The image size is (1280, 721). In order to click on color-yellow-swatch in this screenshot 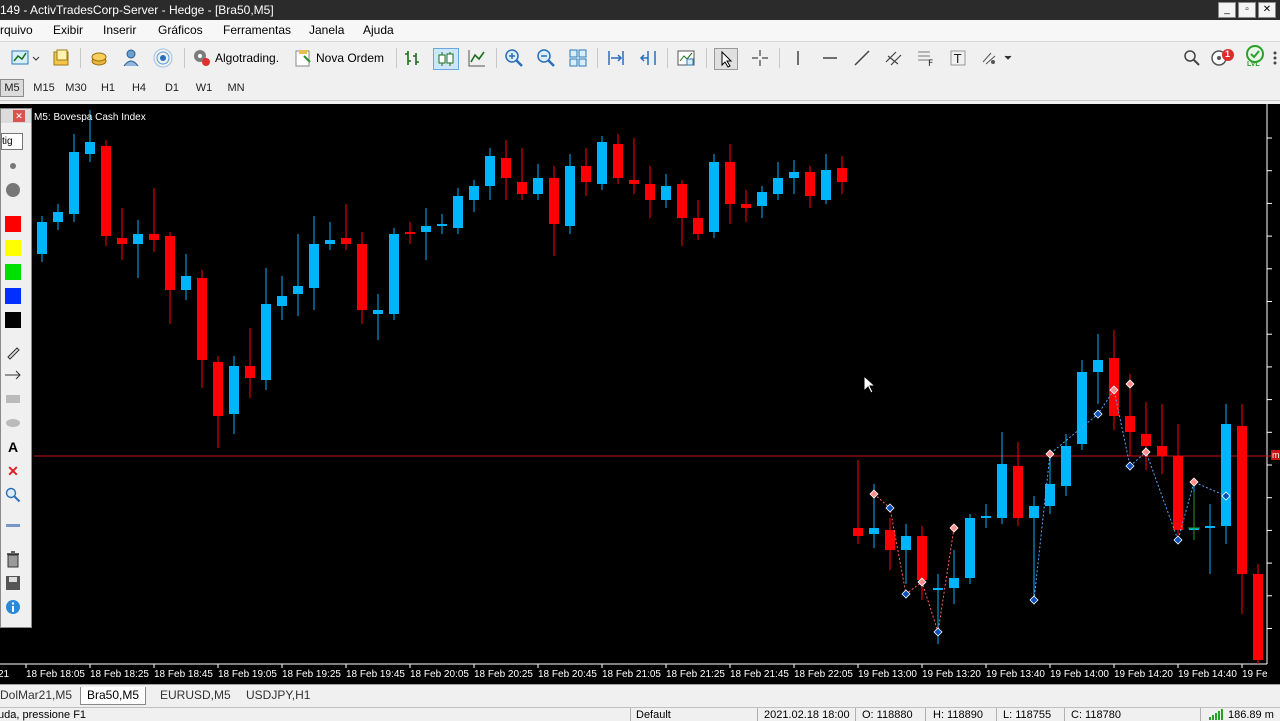, I will do `click(13, 248)`.